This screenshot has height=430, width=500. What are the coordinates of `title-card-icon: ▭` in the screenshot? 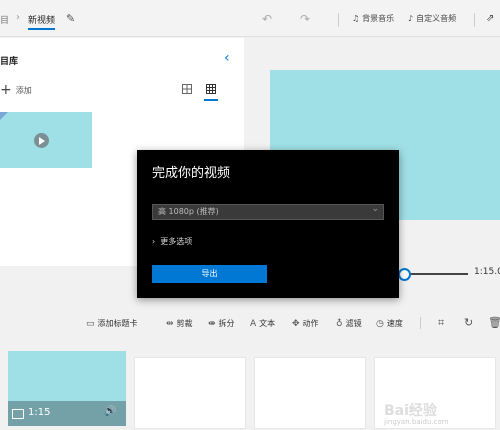 It's located at (90, 323).